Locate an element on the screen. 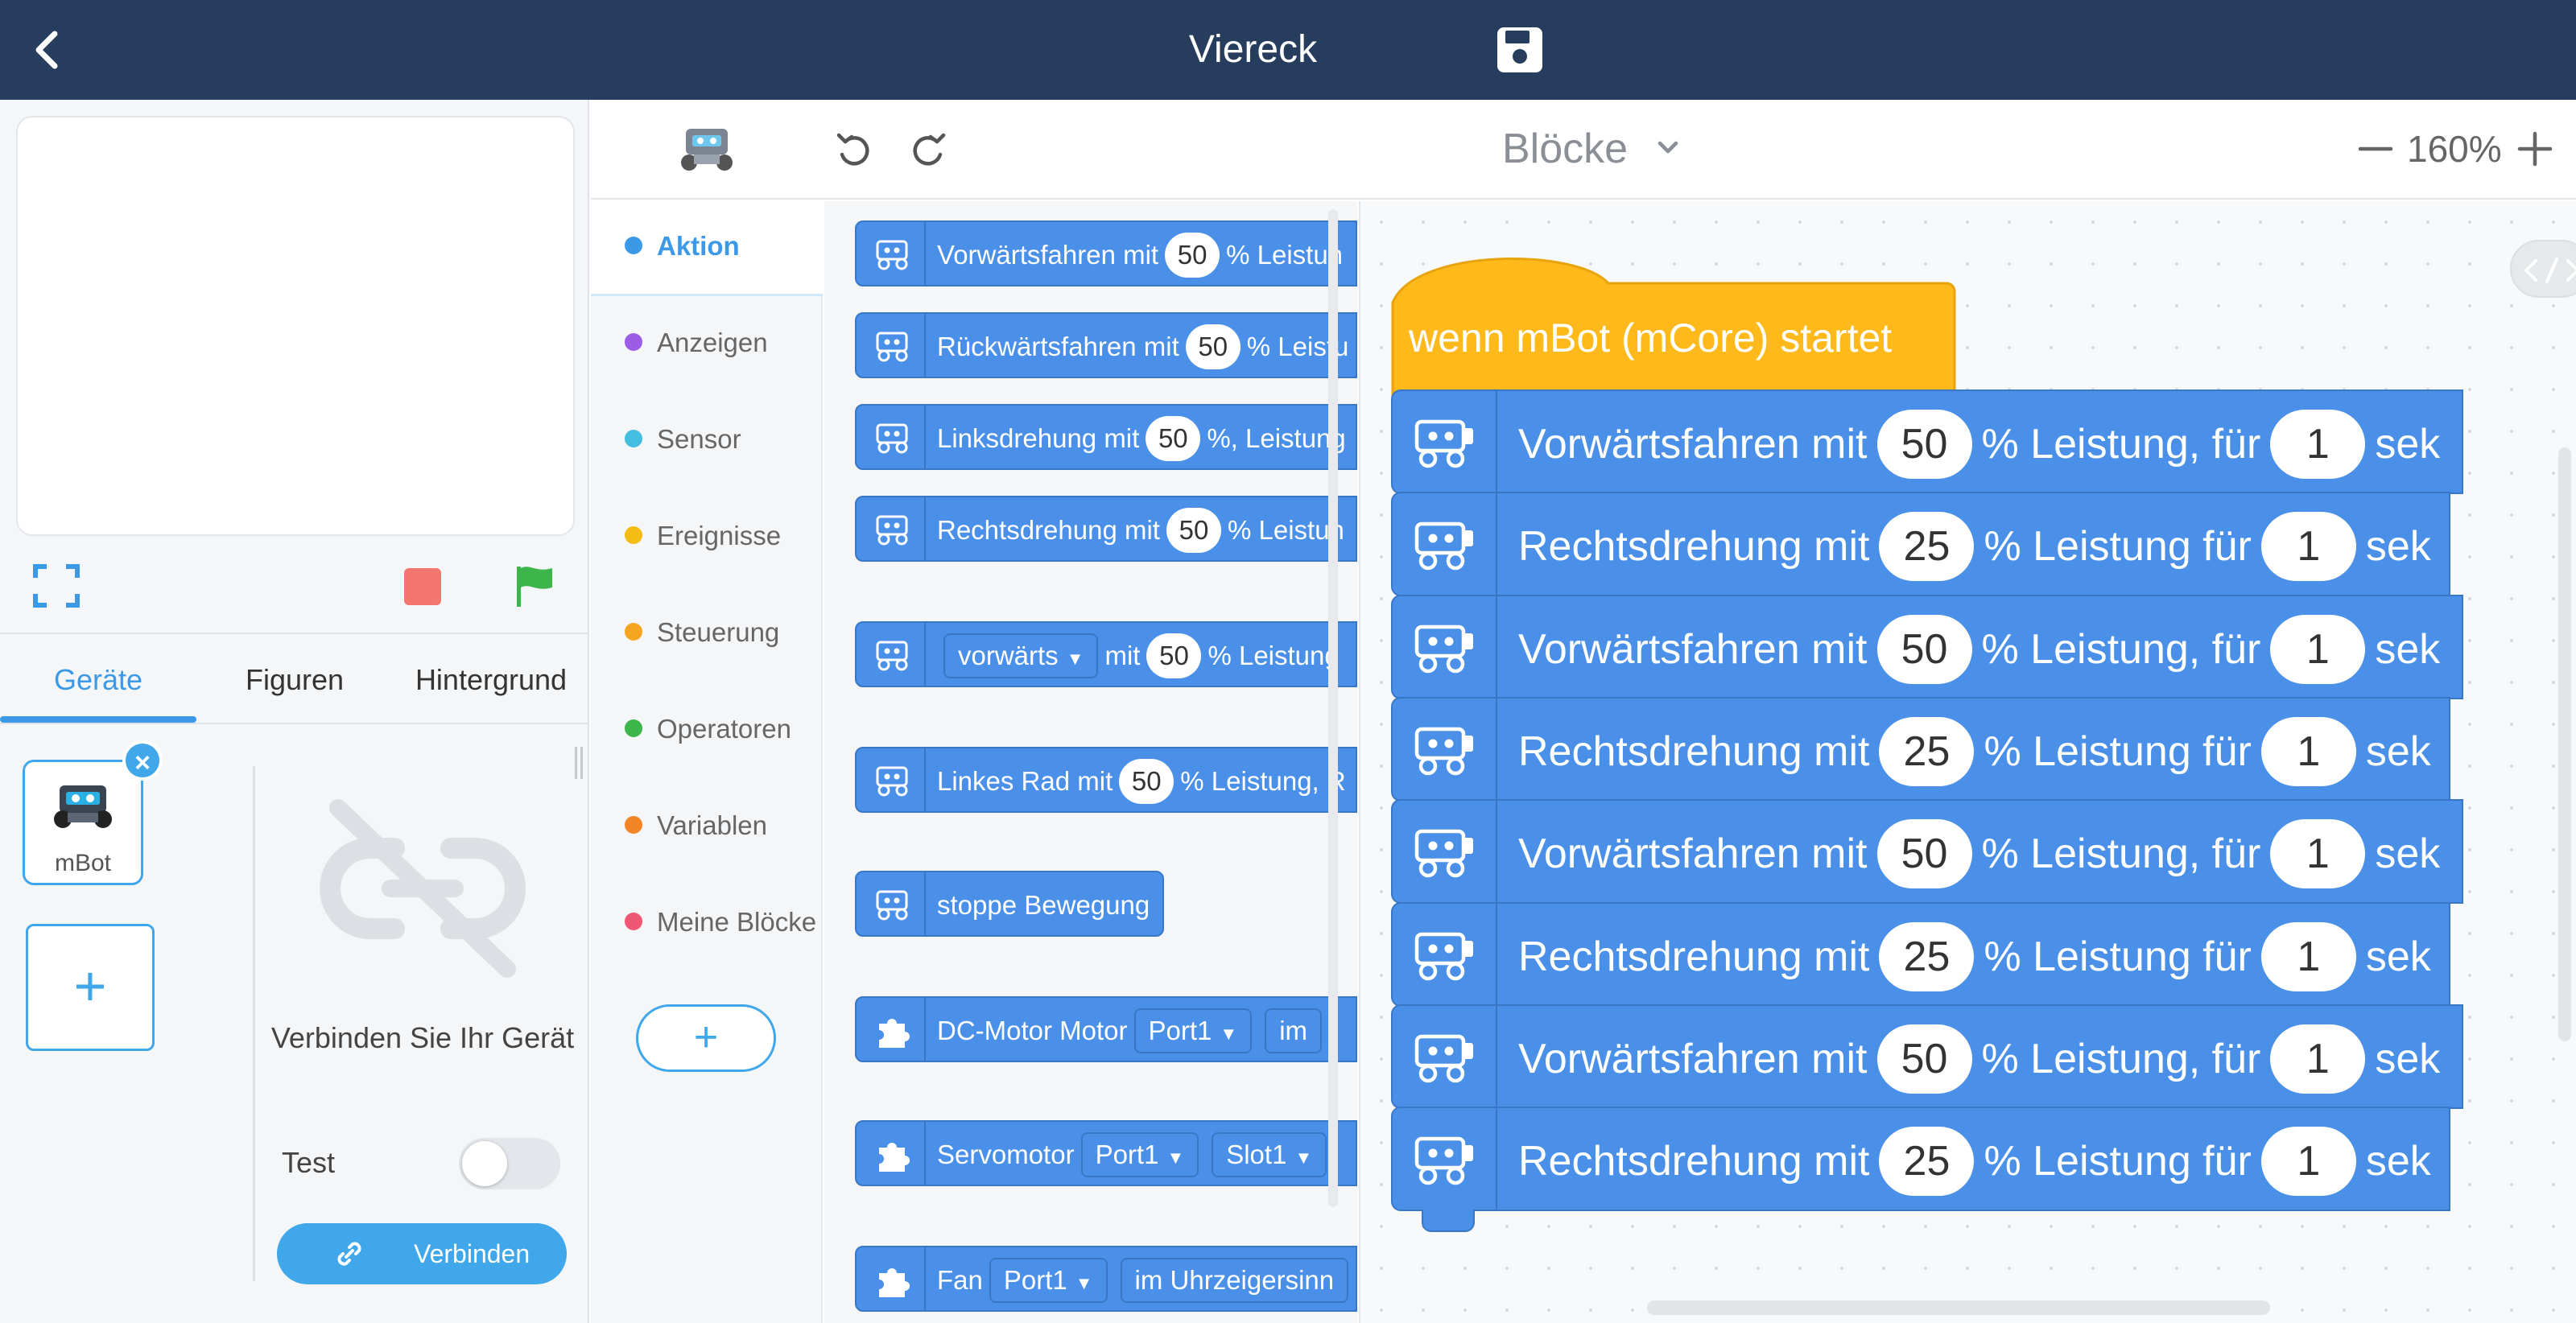  add-extension-button: + is located at coordinates (706, 1038).